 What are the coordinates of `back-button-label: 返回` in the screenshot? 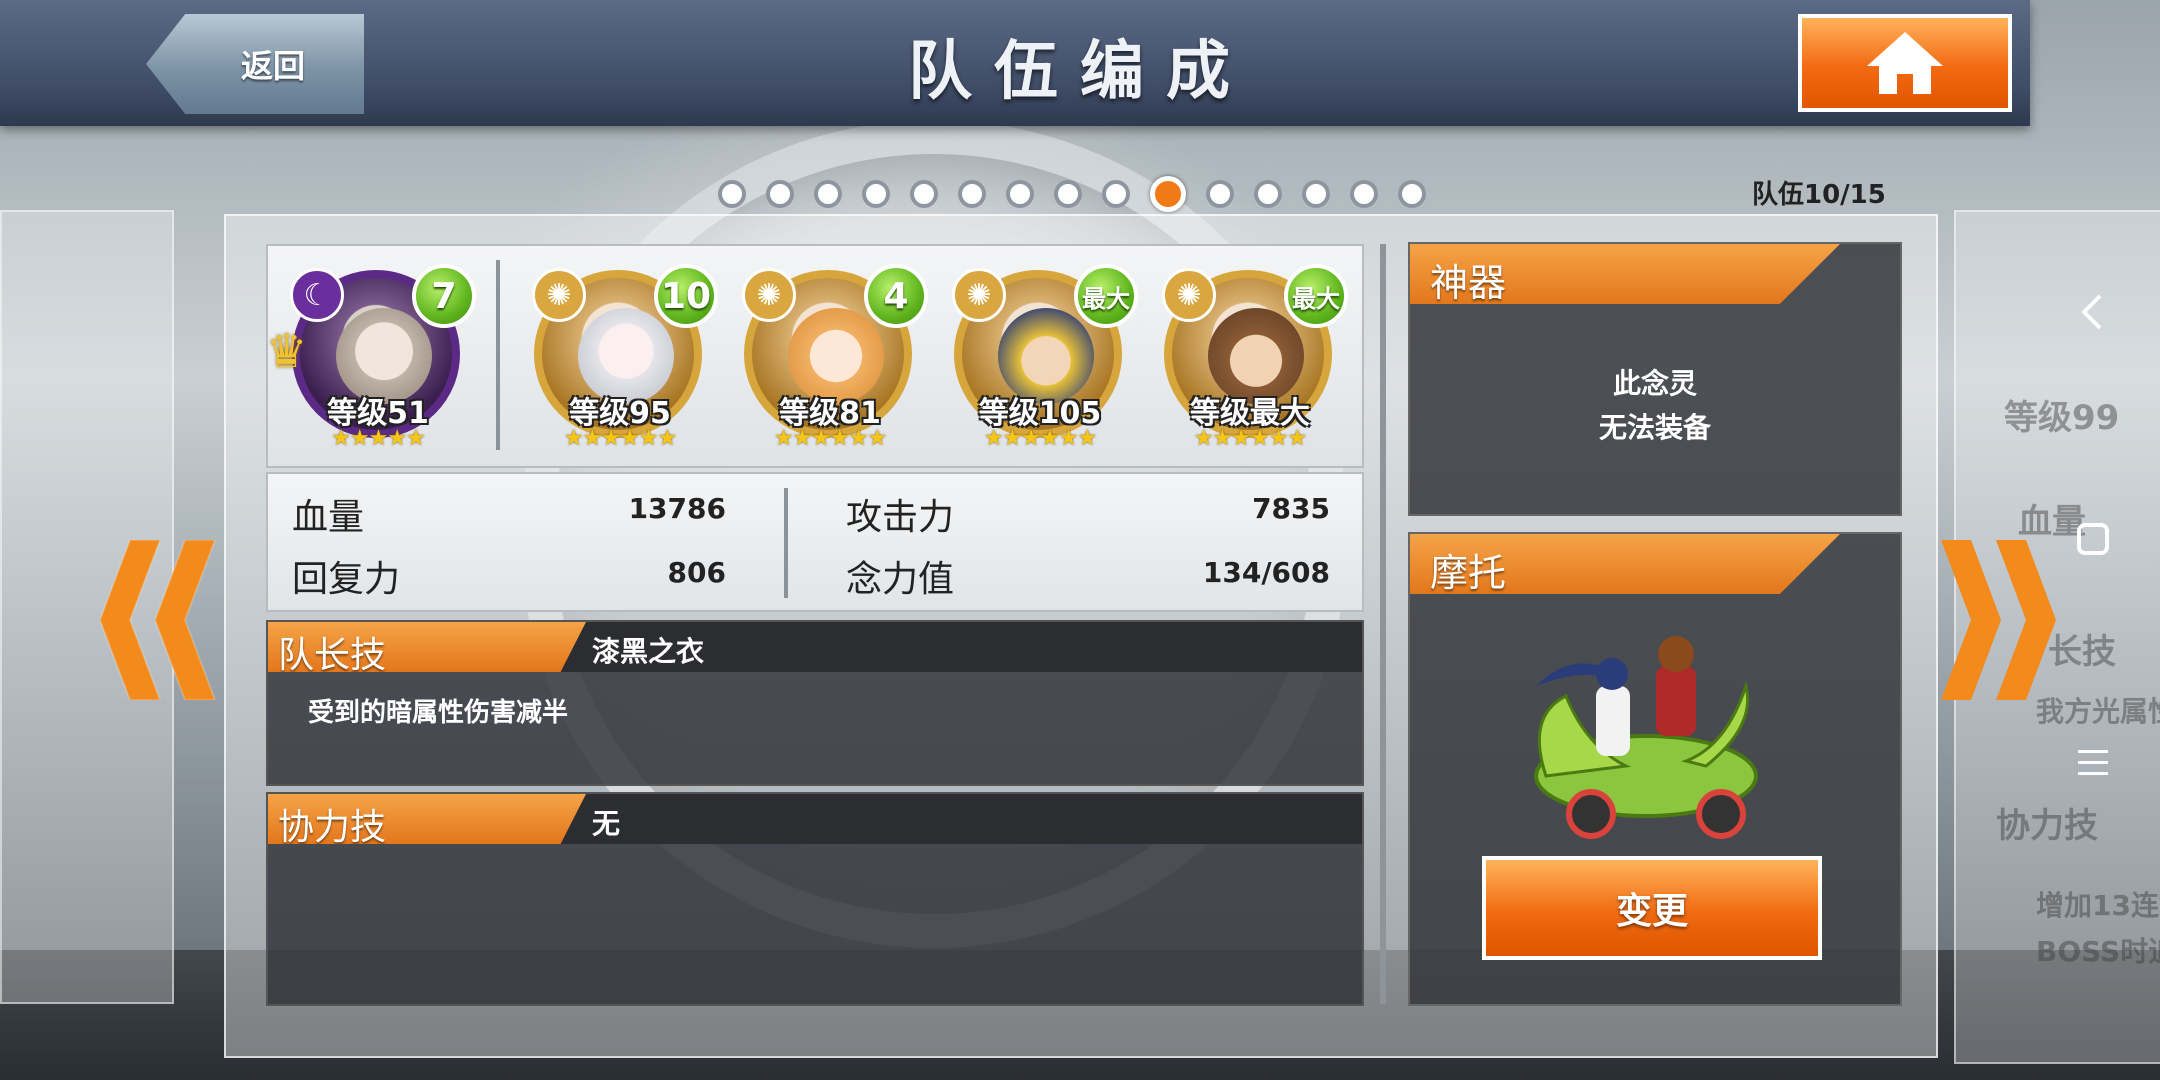 It's located at (272, 66).